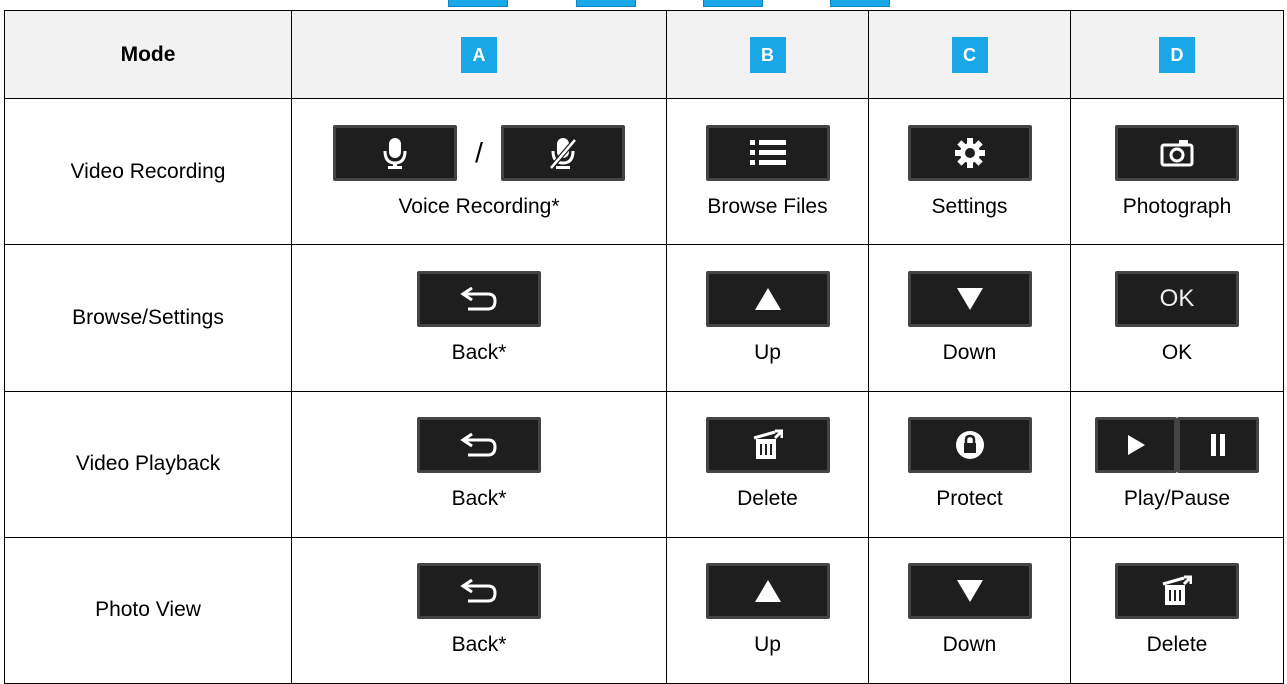 This screenshot has width=1287, height=684. I want to click on play-icon, so click(1136, 445).